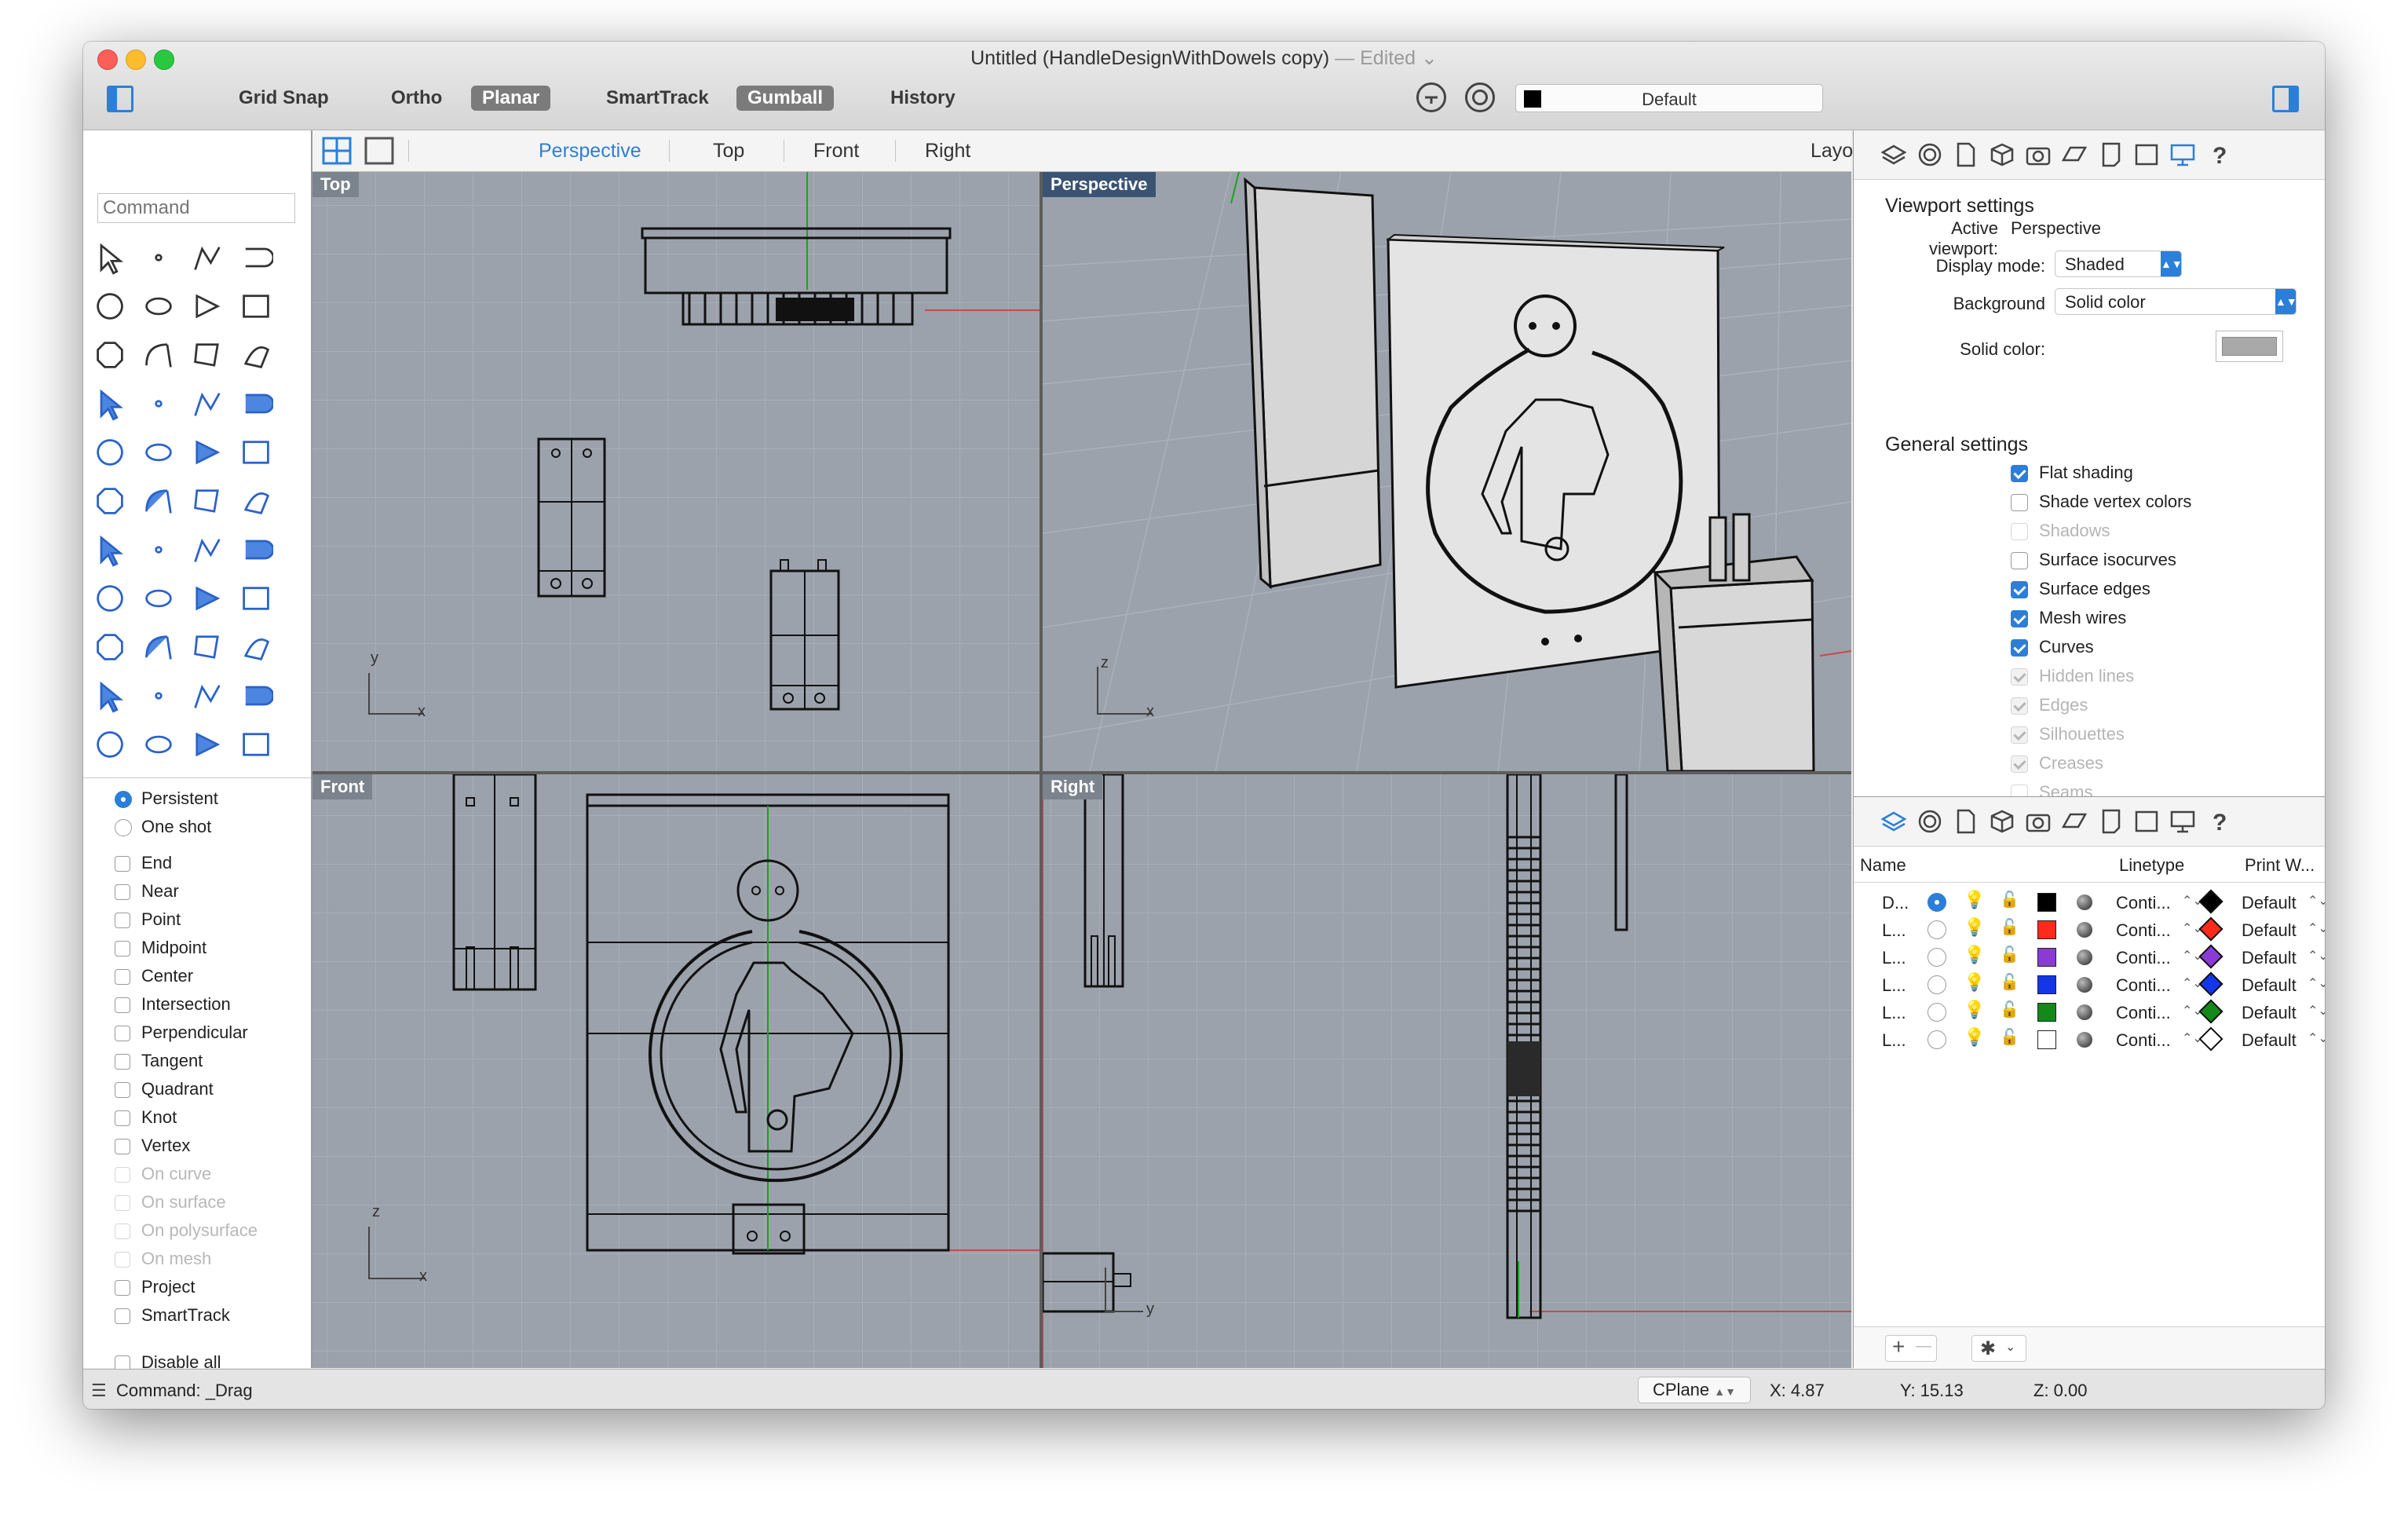 This screenshot has height=1529, width=2408. What do you see at coordinates (158, 696) in the screenshot?
I see `tool-38-icon` at bounding box center [158, 696].